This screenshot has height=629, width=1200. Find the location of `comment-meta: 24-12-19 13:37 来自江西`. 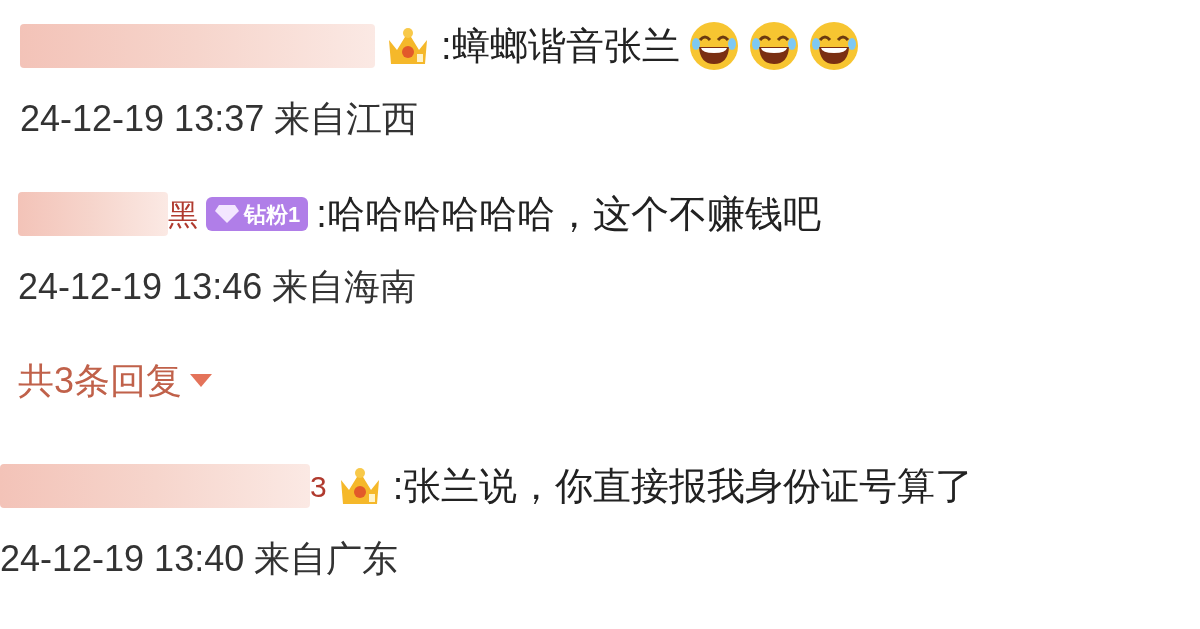

comment-meta: 24-12-19 13:37 来自江西 is located at coordinates (220, 119).